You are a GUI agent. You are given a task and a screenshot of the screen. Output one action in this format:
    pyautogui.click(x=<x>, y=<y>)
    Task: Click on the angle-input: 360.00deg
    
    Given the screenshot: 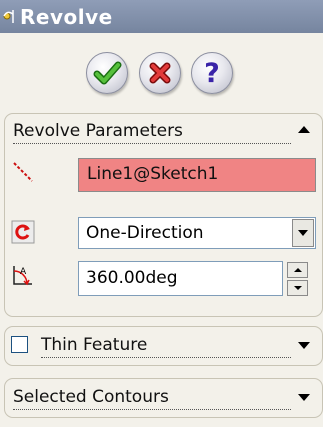 What is the action you would take?
    pyautogui.click(x=180, y=278)
    